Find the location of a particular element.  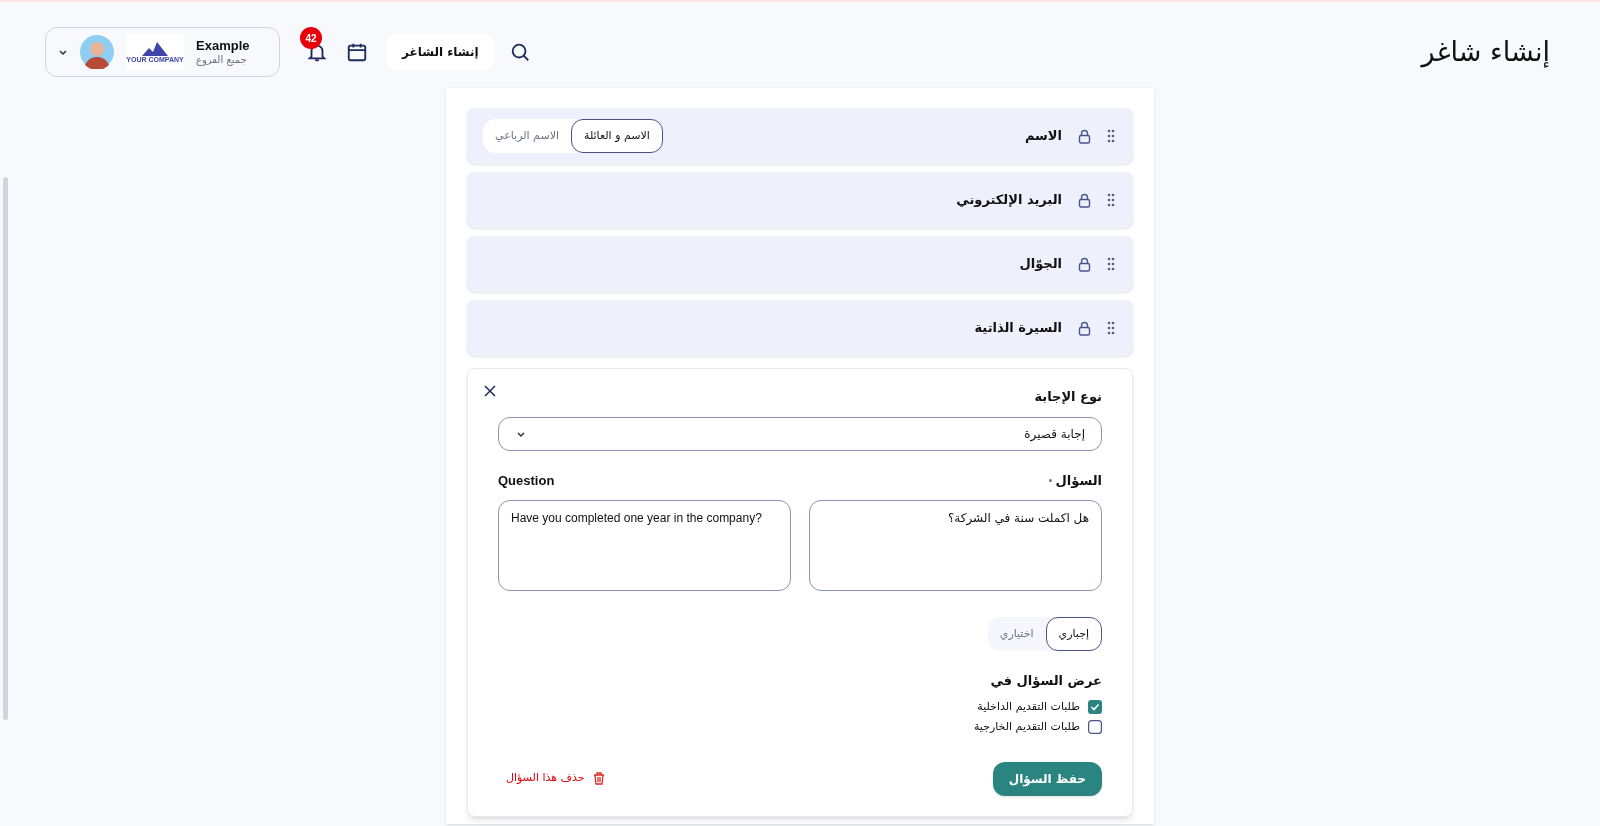

page-title: إنشاء شاغر is located at coordinates (1485, 52).